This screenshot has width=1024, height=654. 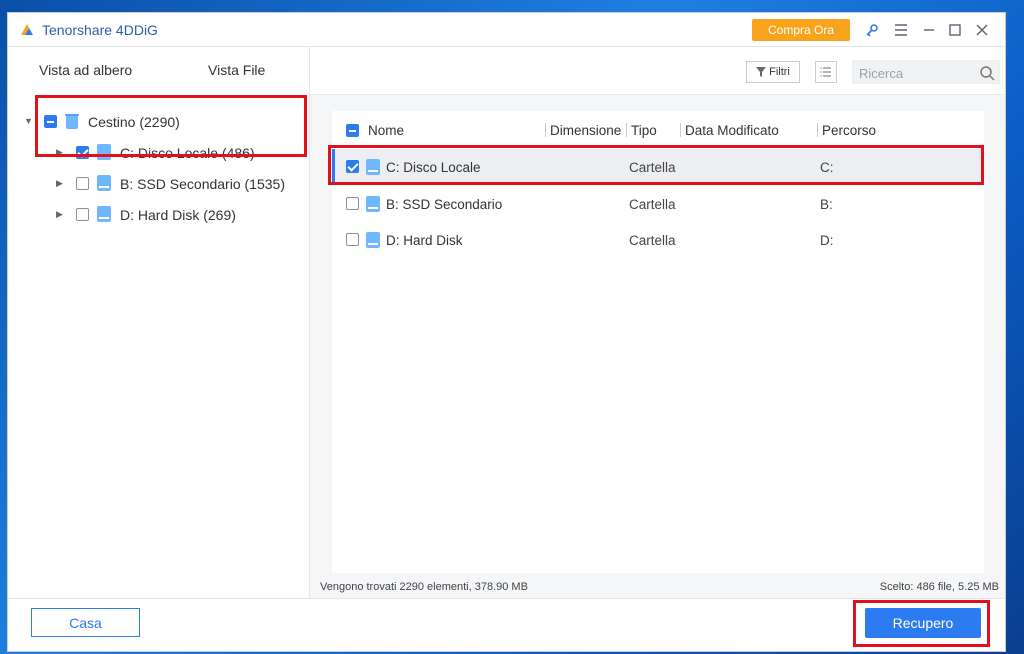 I want to click on key-icon, so click(x=872, y=30).